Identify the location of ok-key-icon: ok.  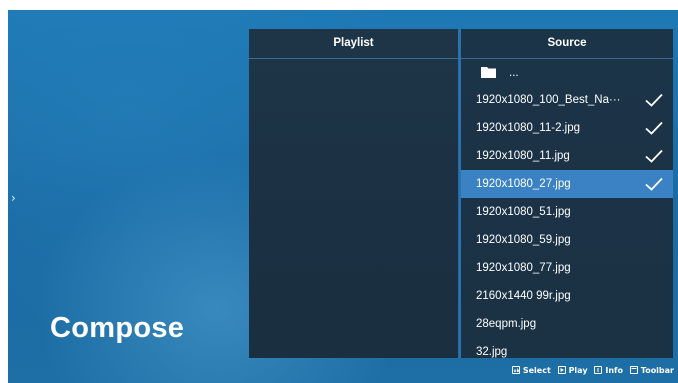
(515, 370).